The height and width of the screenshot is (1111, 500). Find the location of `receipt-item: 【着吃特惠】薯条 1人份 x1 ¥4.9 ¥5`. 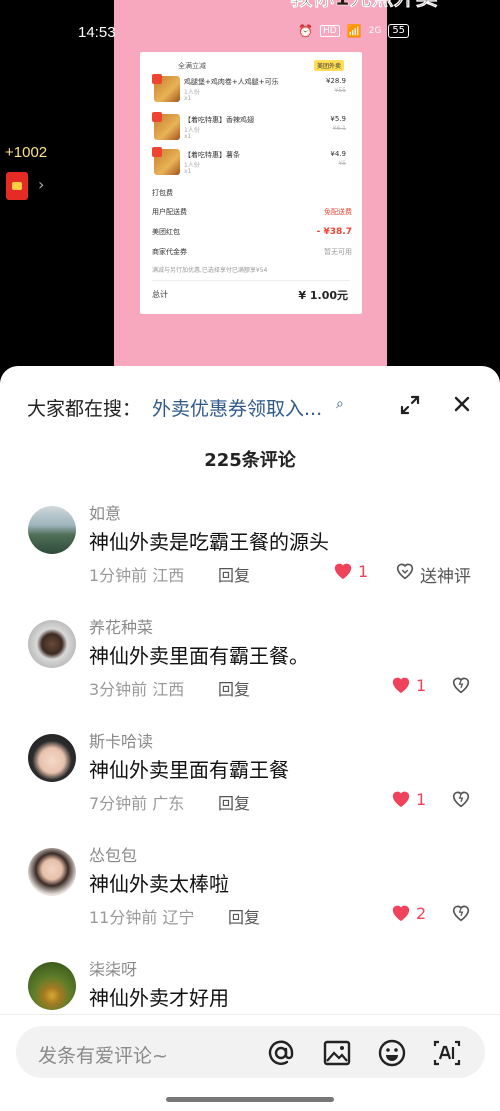

receipt-item: 【着吃特惠】薯条 1人份 x1 ¥4.9 ¥5 is located at coordinates (252, 163).